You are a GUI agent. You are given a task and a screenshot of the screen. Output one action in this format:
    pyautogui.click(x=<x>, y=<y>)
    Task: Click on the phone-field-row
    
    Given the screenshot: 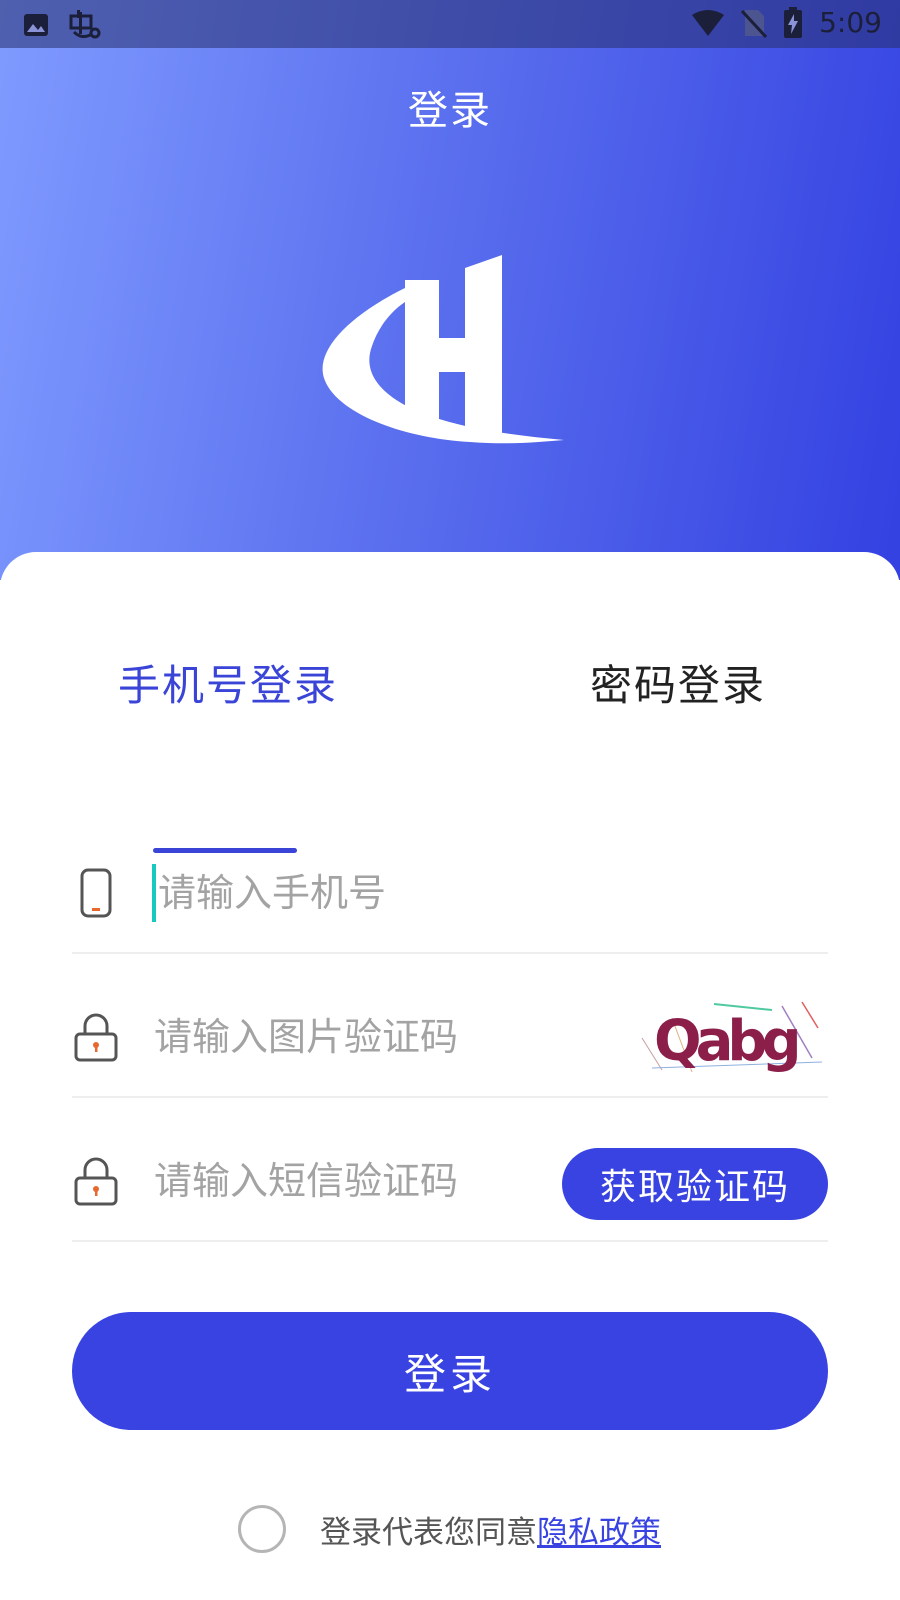 What is the action you would take?
    pyautogui.click(x=450, y=894)
    